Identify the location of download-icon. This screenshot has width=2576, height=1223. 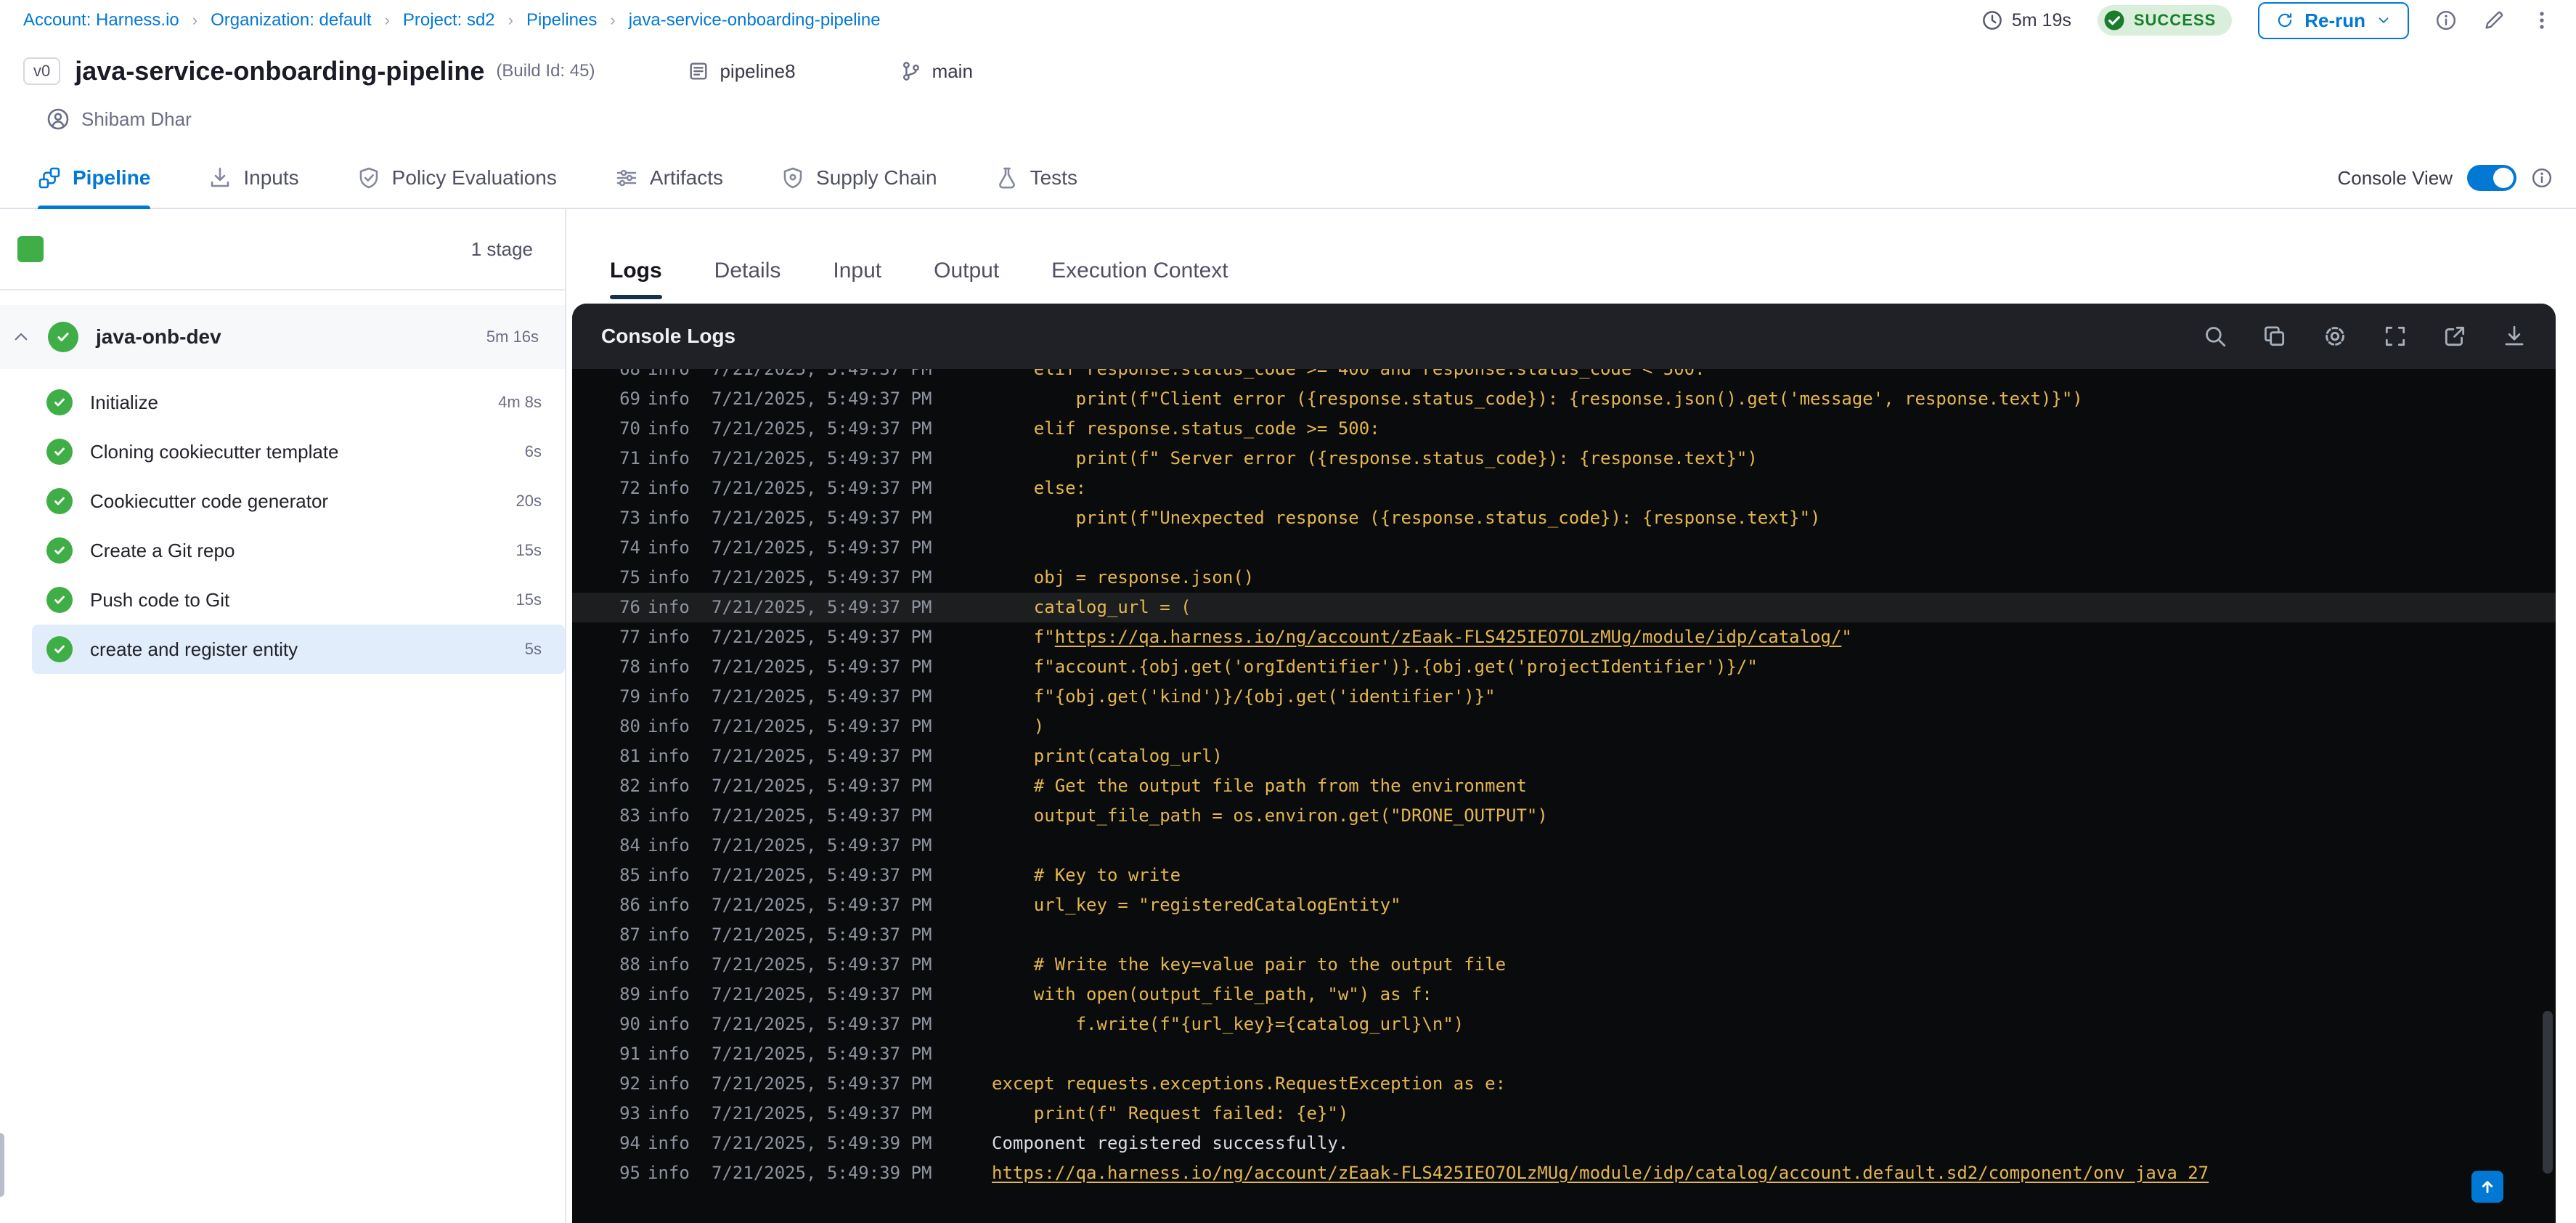
(2514, 336).